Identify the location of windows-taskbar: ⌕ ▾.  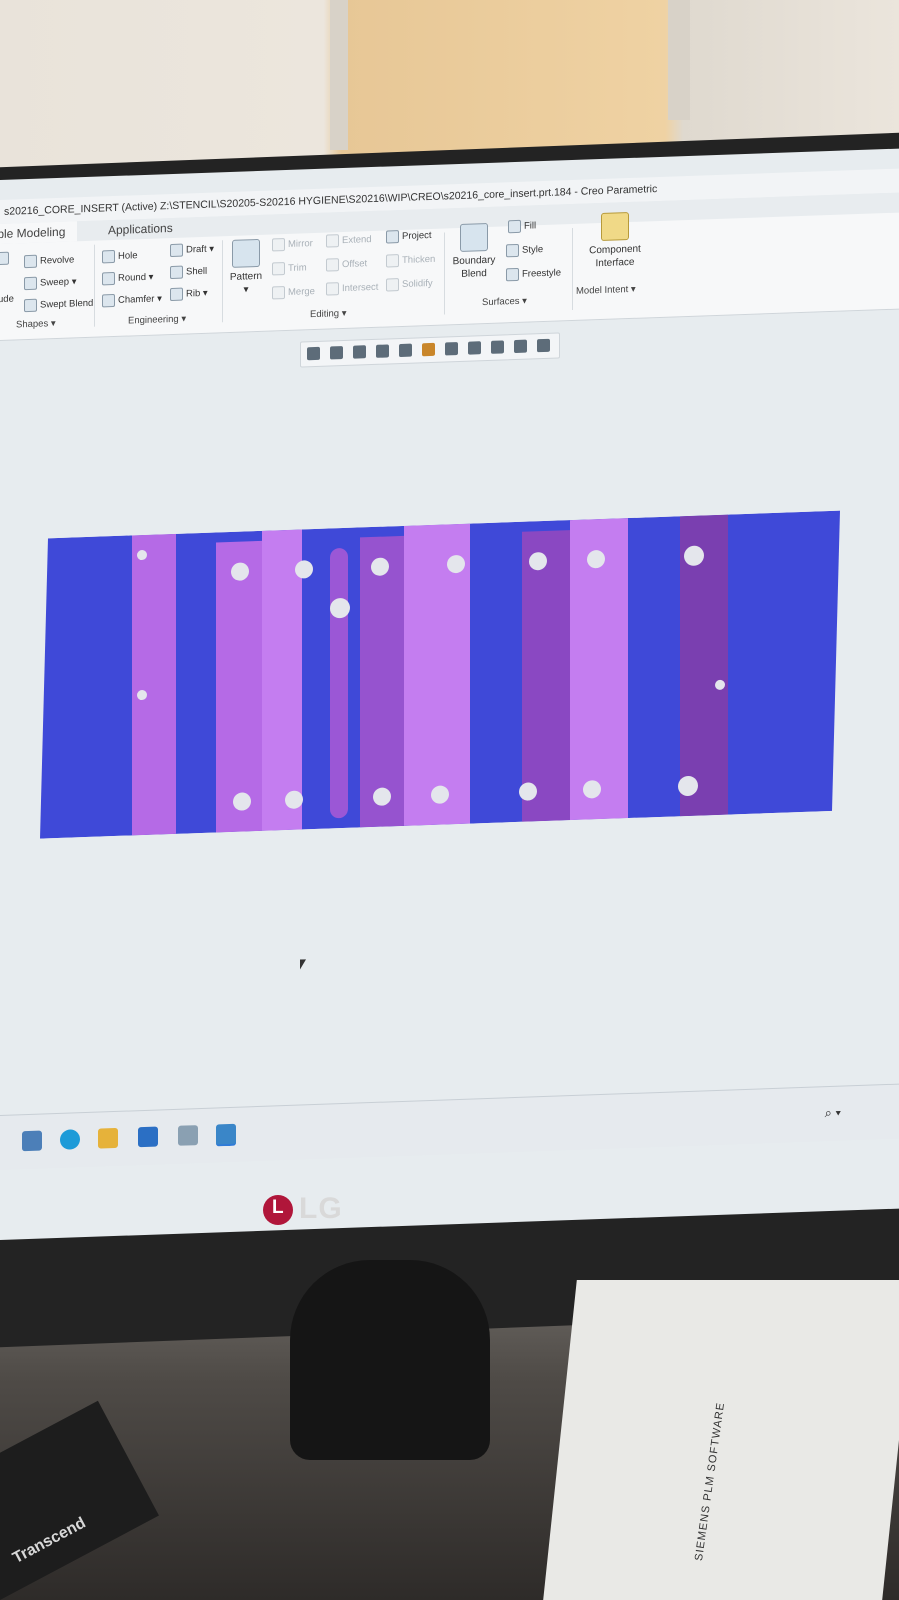
(449, 1126).